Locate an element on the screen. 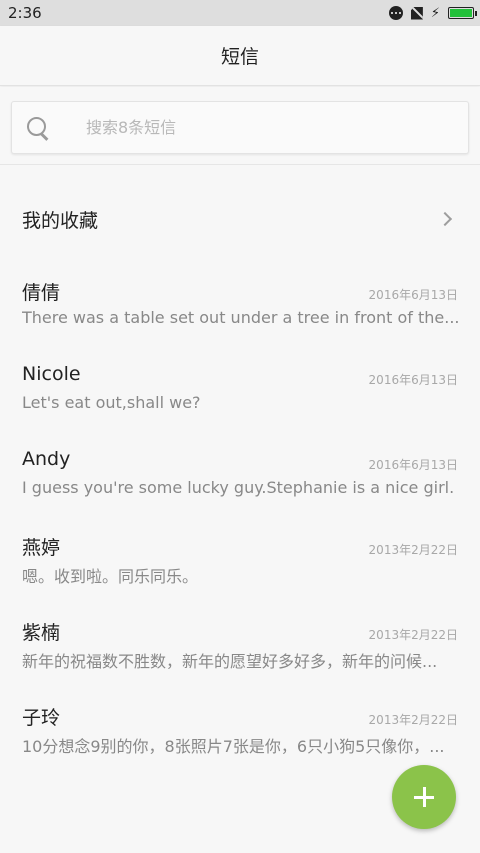 This screenshot has height=853, width=480. favorites-row: 我的收藏 is located at coordinates (240, 219).